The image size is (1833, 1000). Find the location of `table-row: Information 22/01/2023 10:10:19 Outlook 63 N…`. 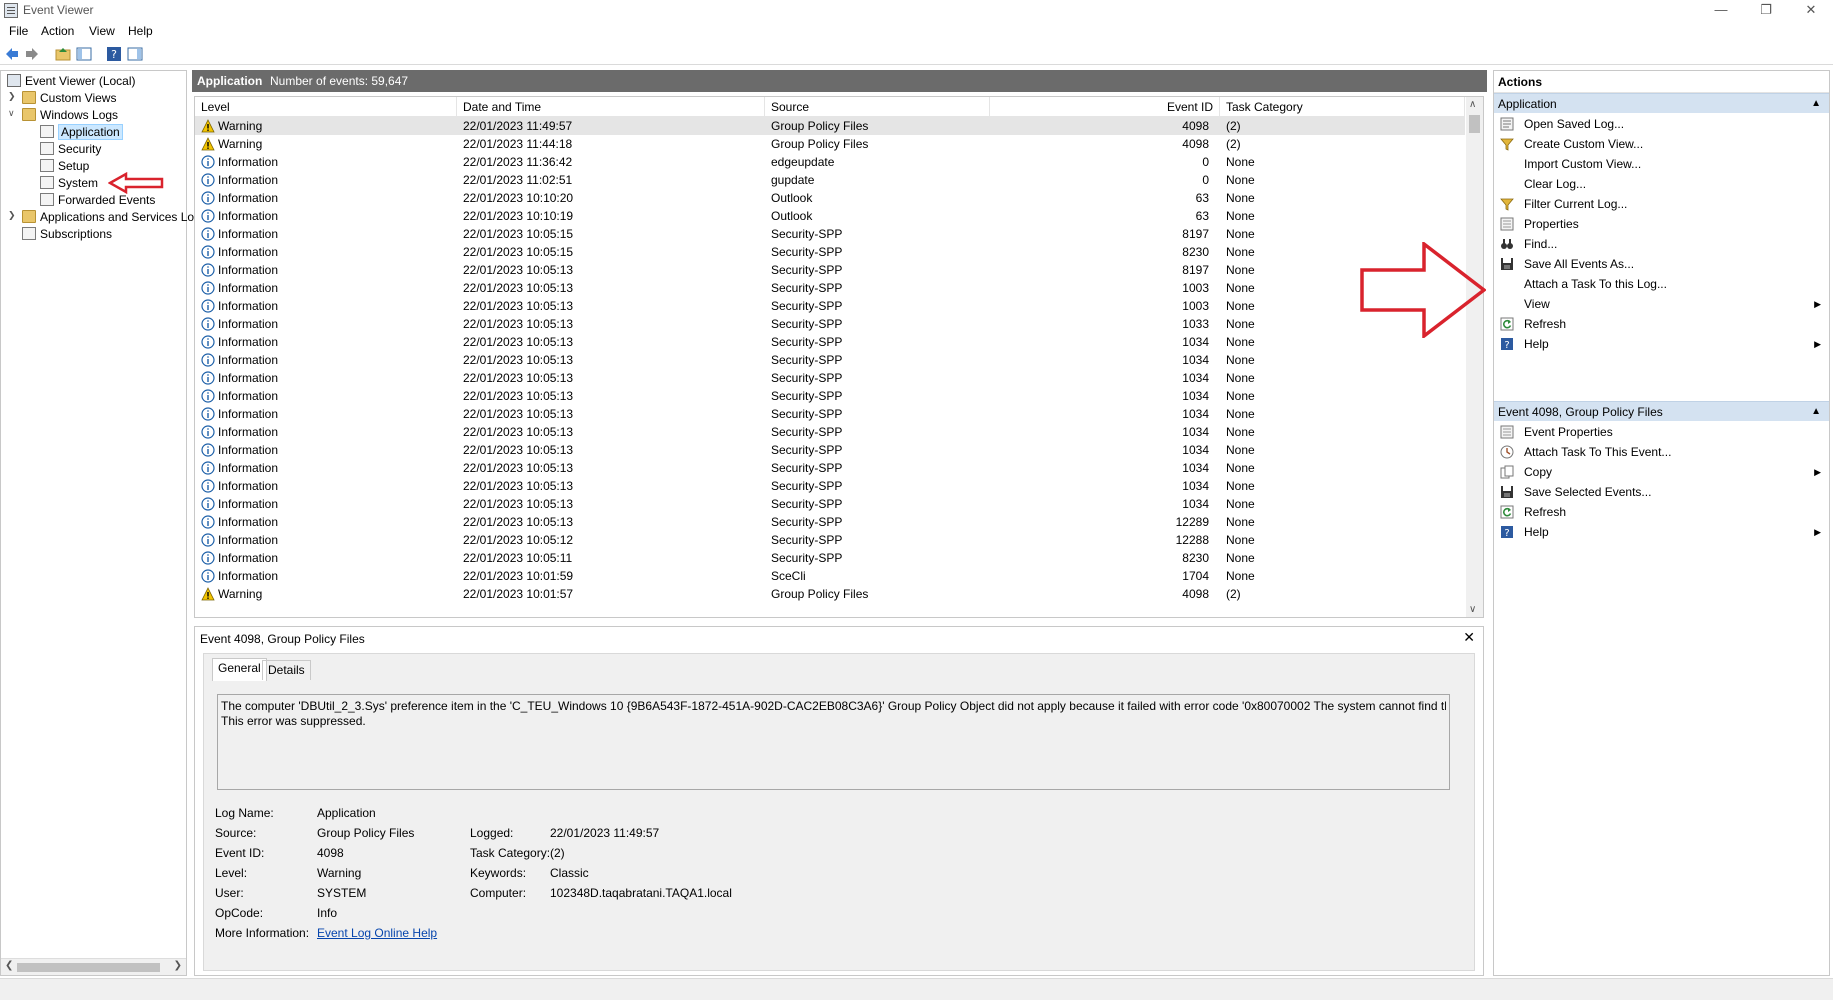

table-row: Information 22/01/2023 10:10:19 Outlook 63 N… is located at coordinates (830, 216).